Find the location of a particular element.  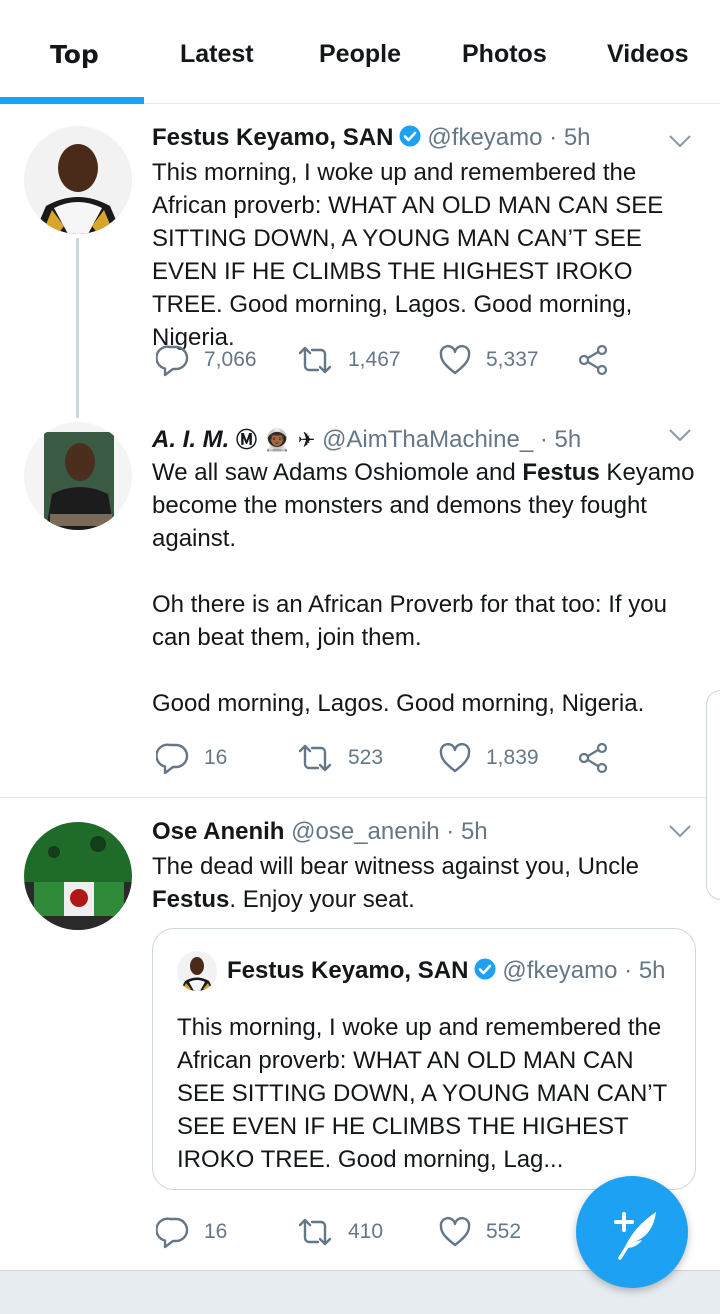

tab-videos: Videos is located at coordinates (648, 54).